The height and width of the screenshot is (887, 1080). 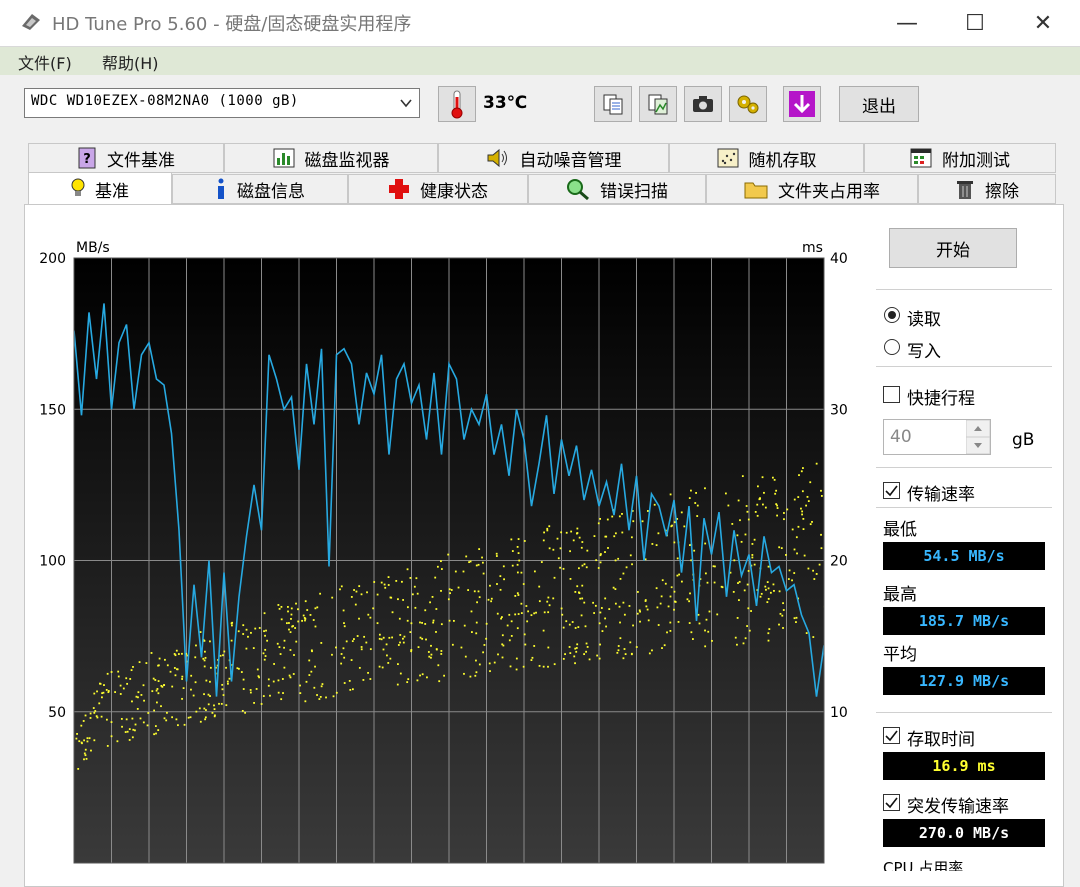 What do you see at coordinates (891, 394) in the screenshot?
I see `short-stroke-checkbox` at bounding box center [891, 394].